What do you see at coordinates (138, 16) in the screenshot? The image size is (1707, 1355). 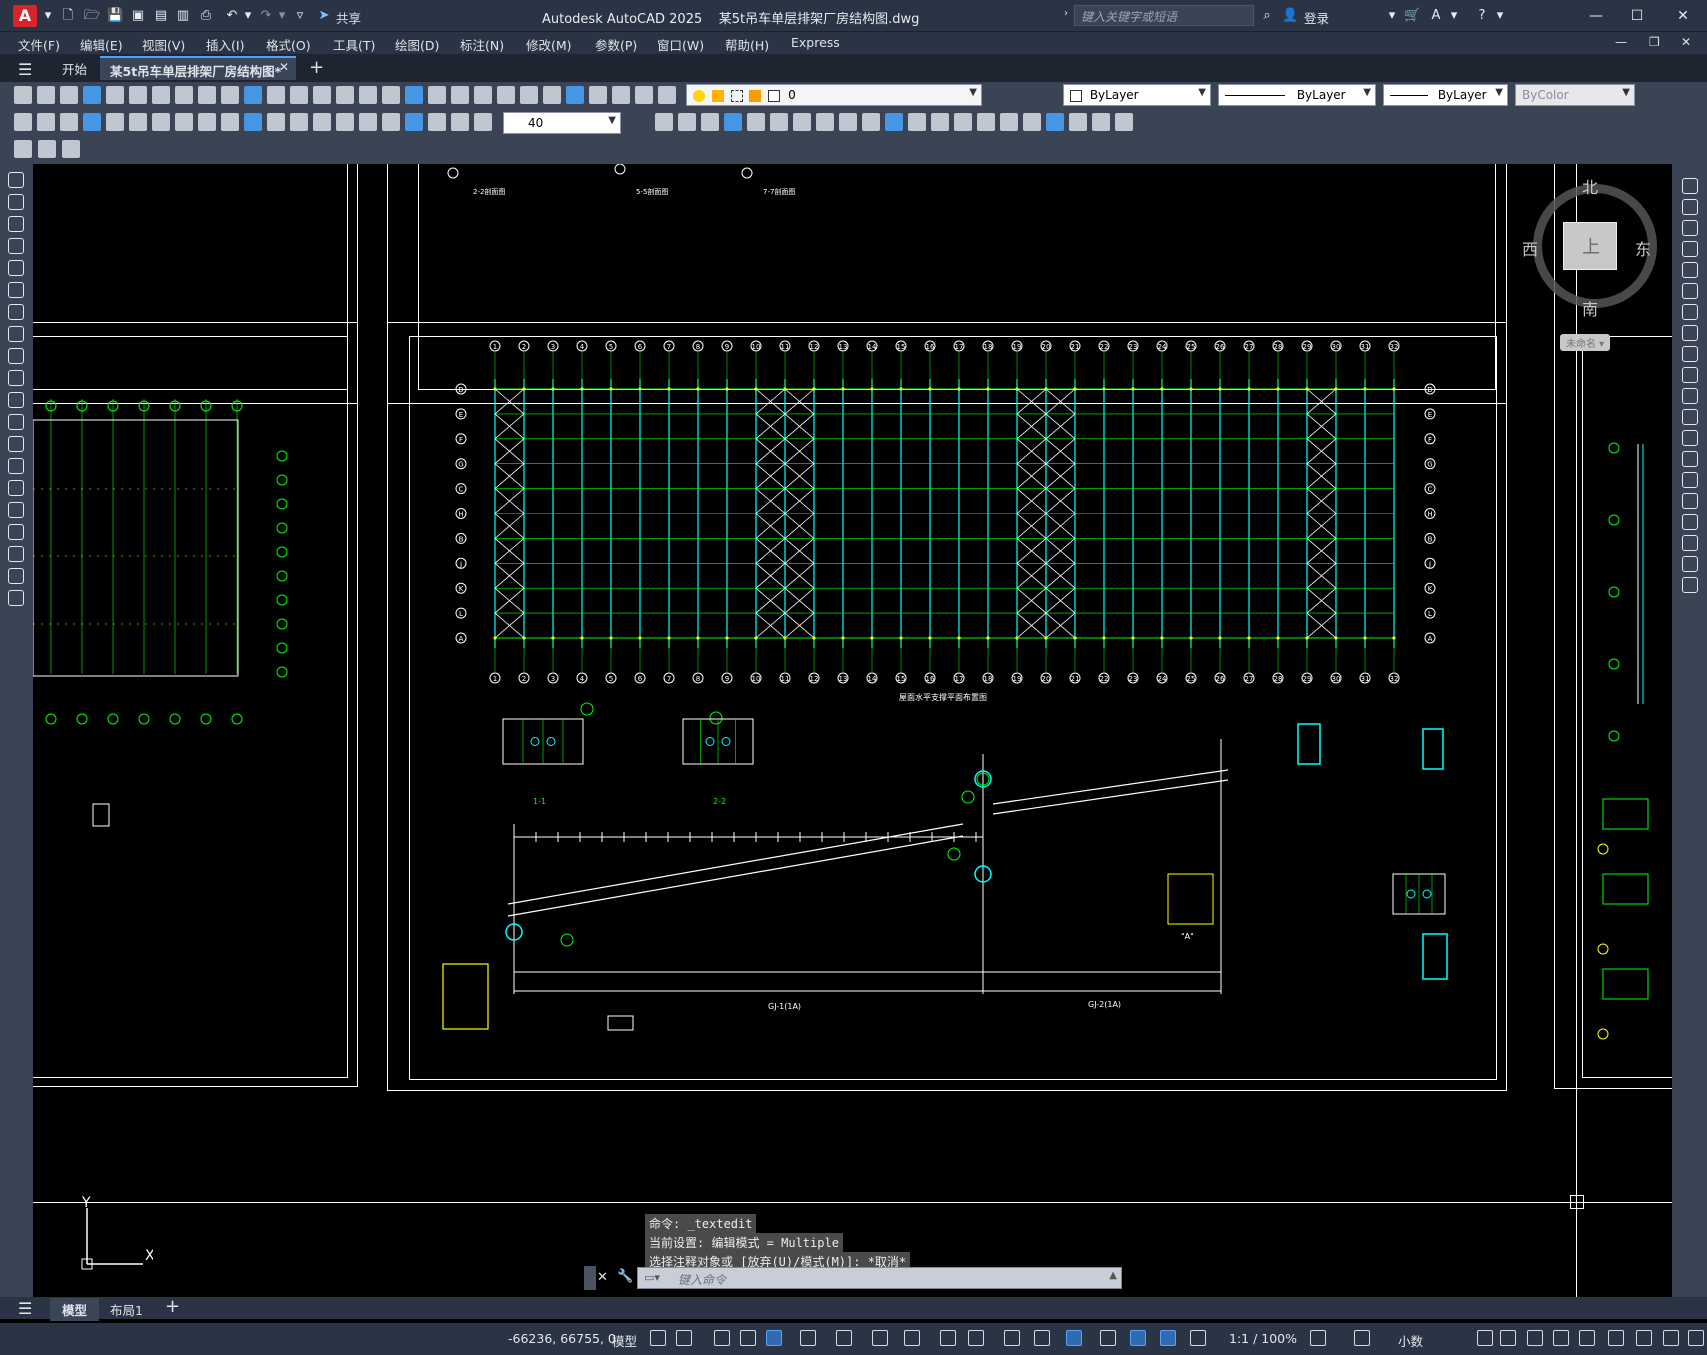 I see `save-as-icon: ▣` at bounding box center [138, 16].